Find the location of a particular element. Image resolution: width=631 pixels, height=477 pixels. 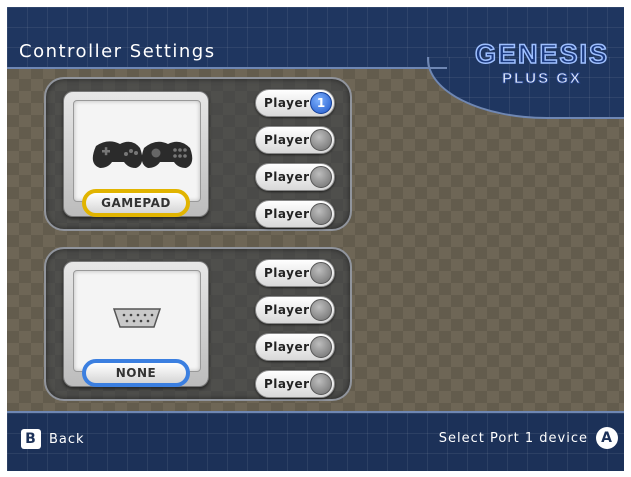

page-title: Controller Settings is located at coordinates (117, 51).